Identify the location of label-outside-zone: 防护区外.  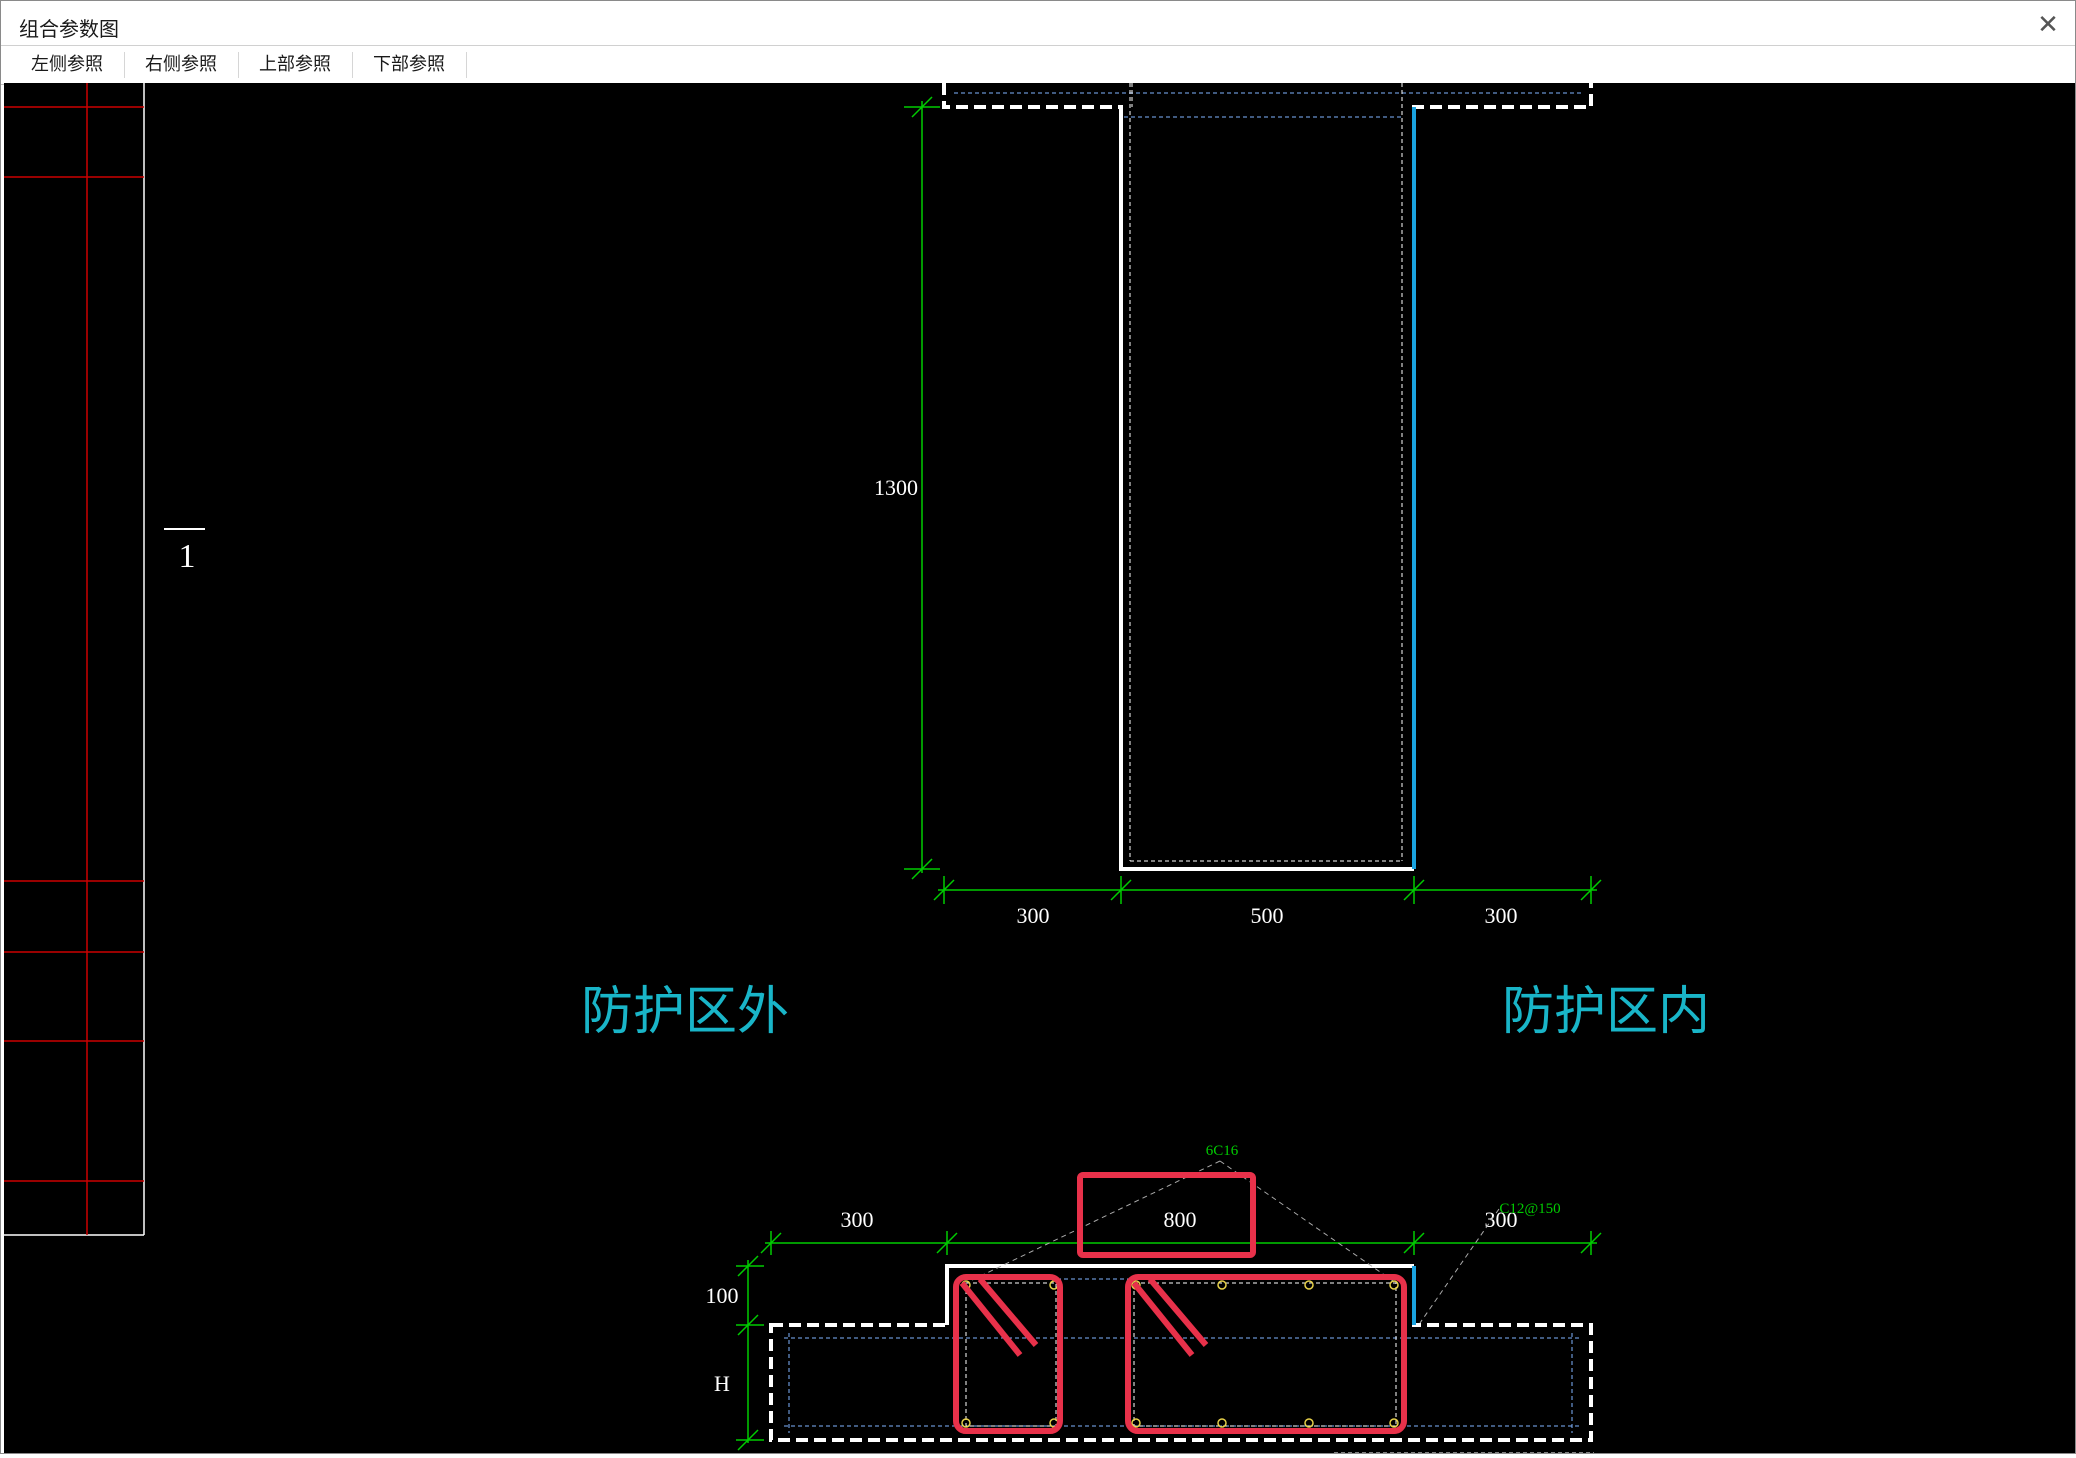
(685, 1012).